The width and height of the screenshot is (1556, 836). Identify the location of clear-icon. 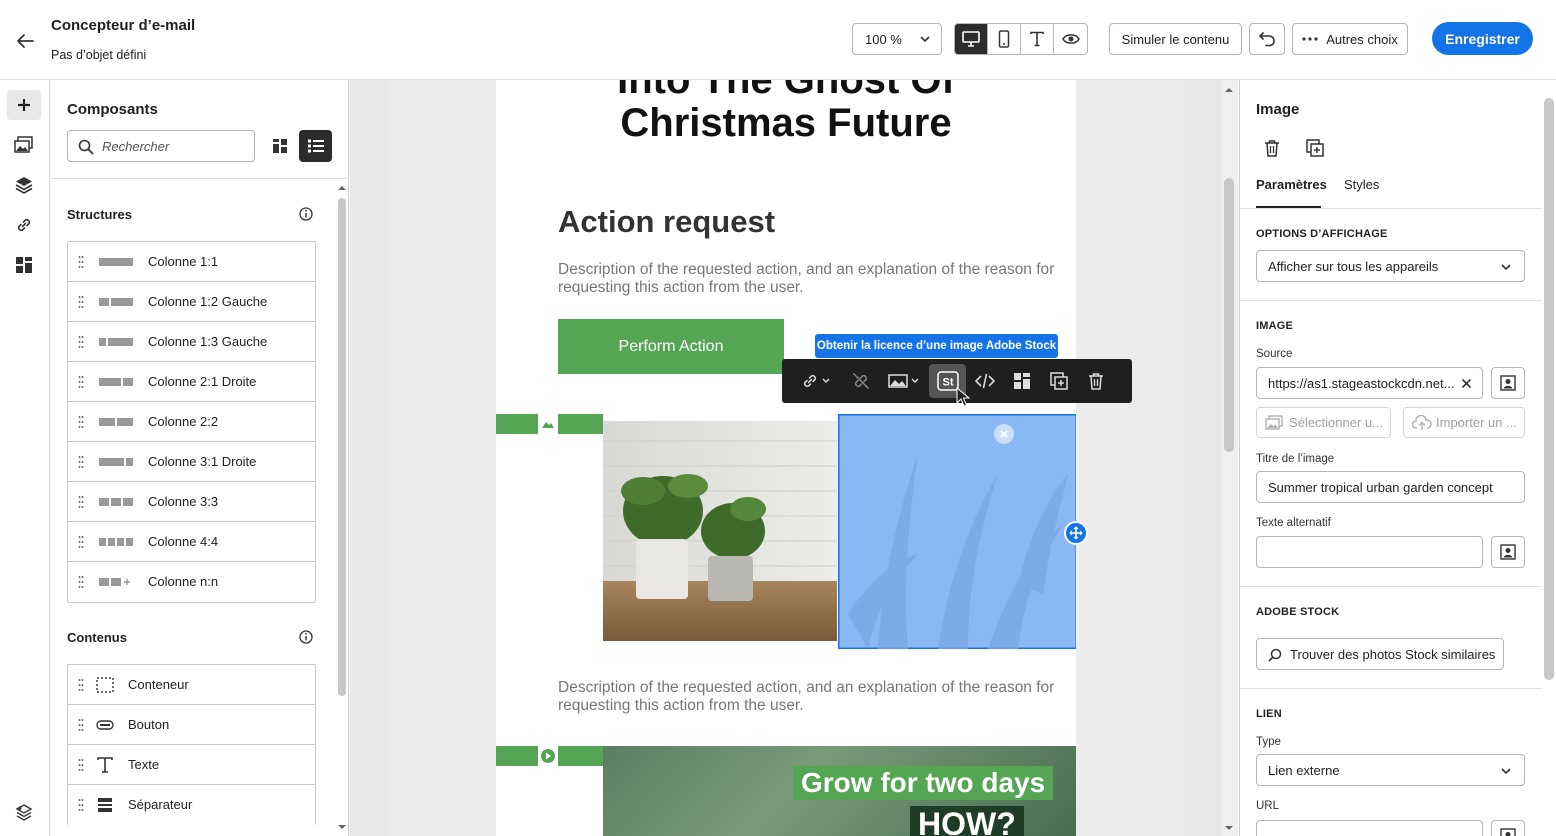
(1466, 383).